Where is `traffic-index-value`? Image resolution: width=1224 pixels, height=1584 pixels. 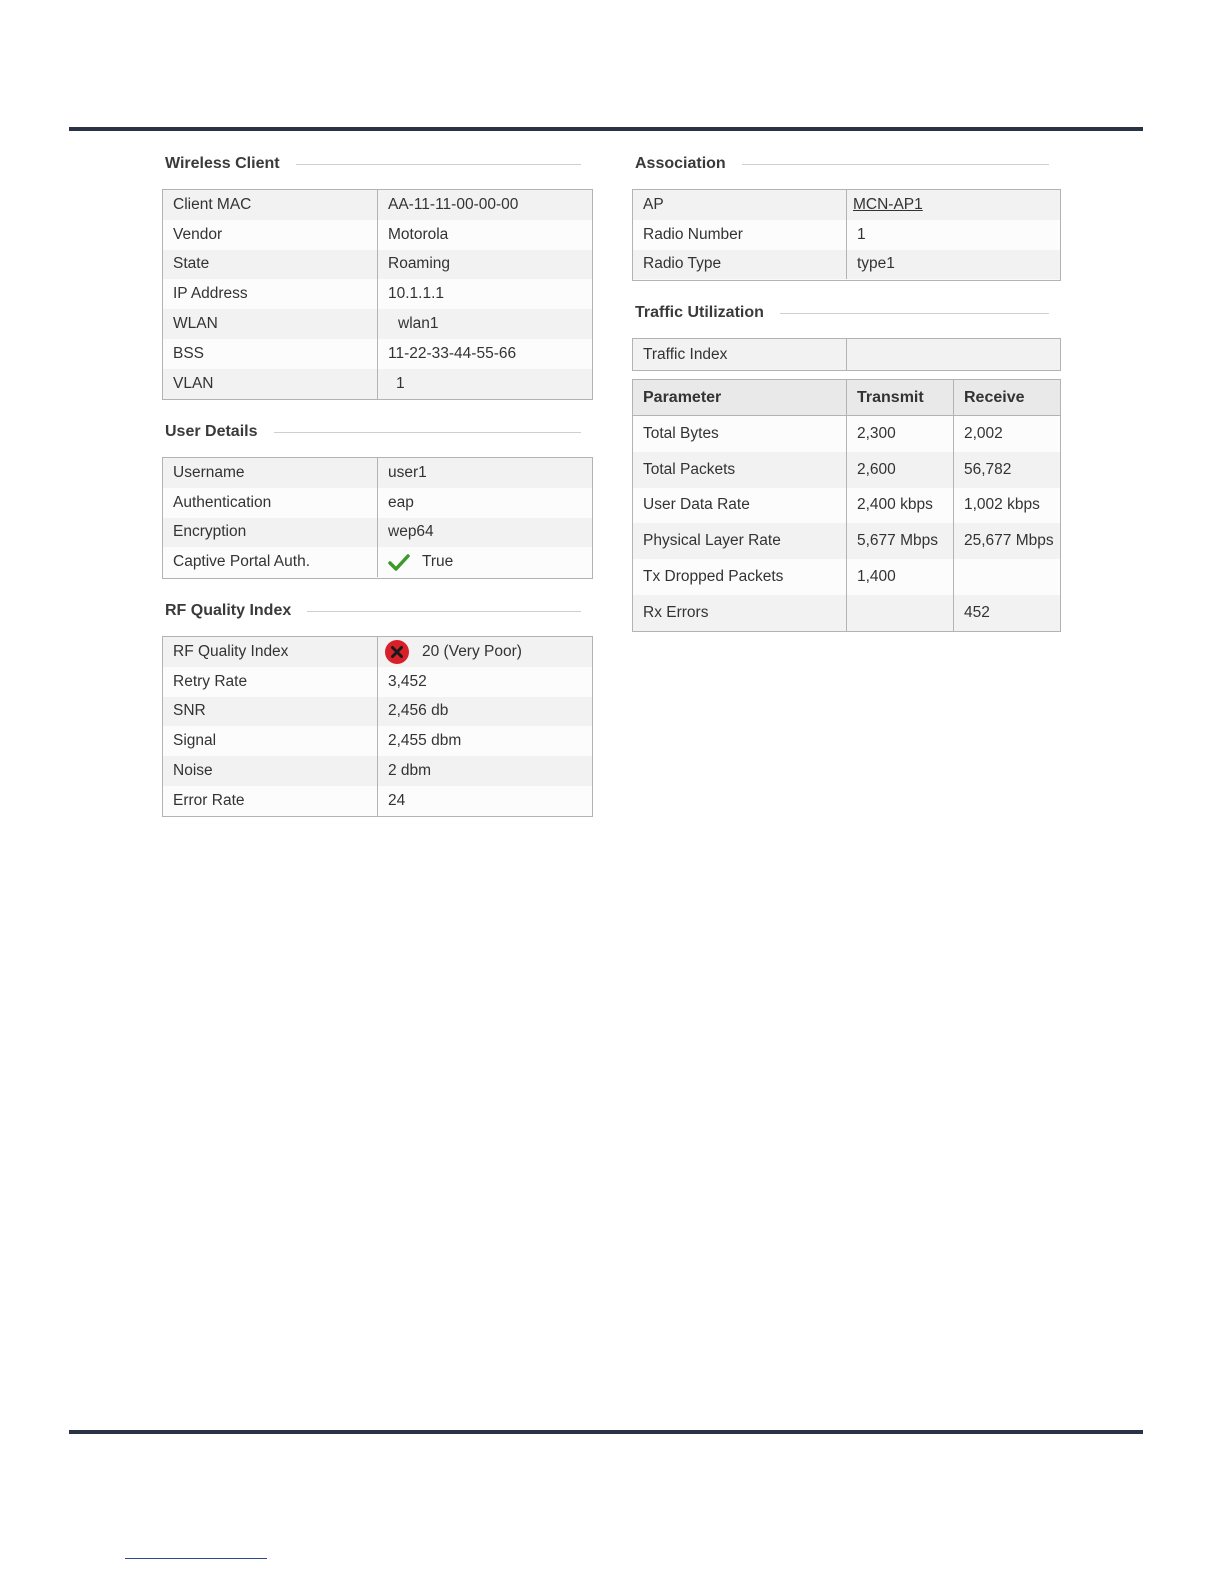 traffic-index-value is located at coordinates (953, 354).